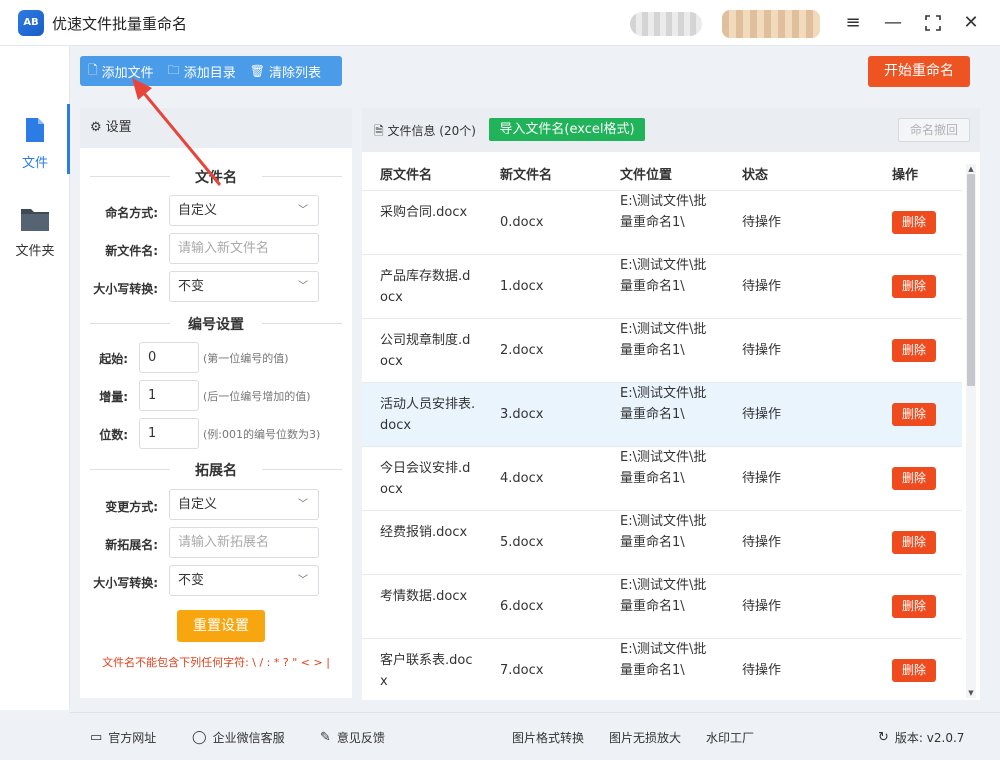 The width and height of the screenshot is (1000, 760). I want to click on maximize-icon, so click(933, 23).